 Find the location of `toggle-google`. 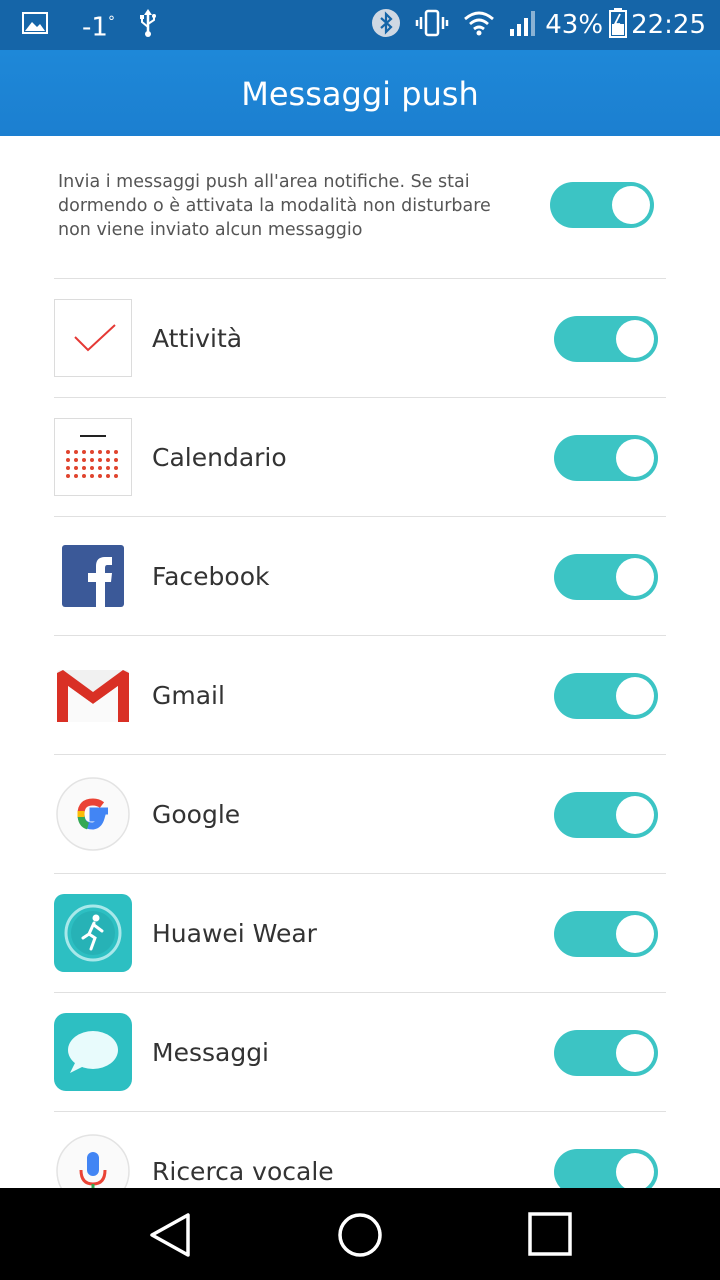

toggle-google is located at coordinates (606, 815).